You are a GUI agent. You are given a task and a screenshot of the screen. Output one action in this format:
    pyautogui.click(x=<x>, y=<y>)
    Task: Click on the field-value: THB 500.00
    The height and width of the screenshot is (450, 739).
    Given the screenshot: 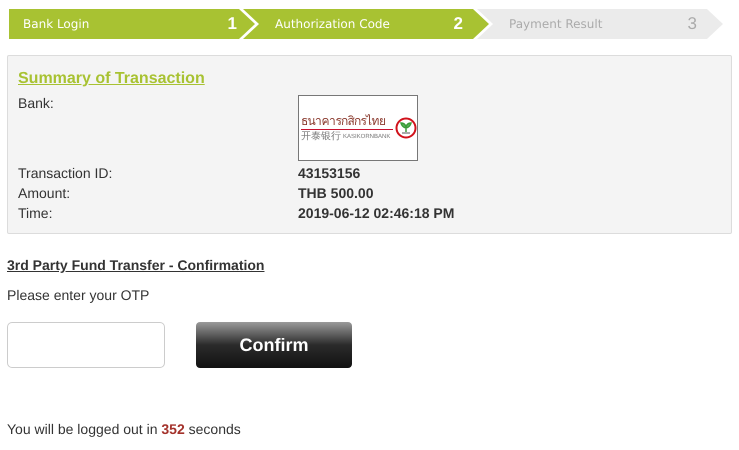 What is the action you would take?
    pyautogui.click(x=336, y=193)
    